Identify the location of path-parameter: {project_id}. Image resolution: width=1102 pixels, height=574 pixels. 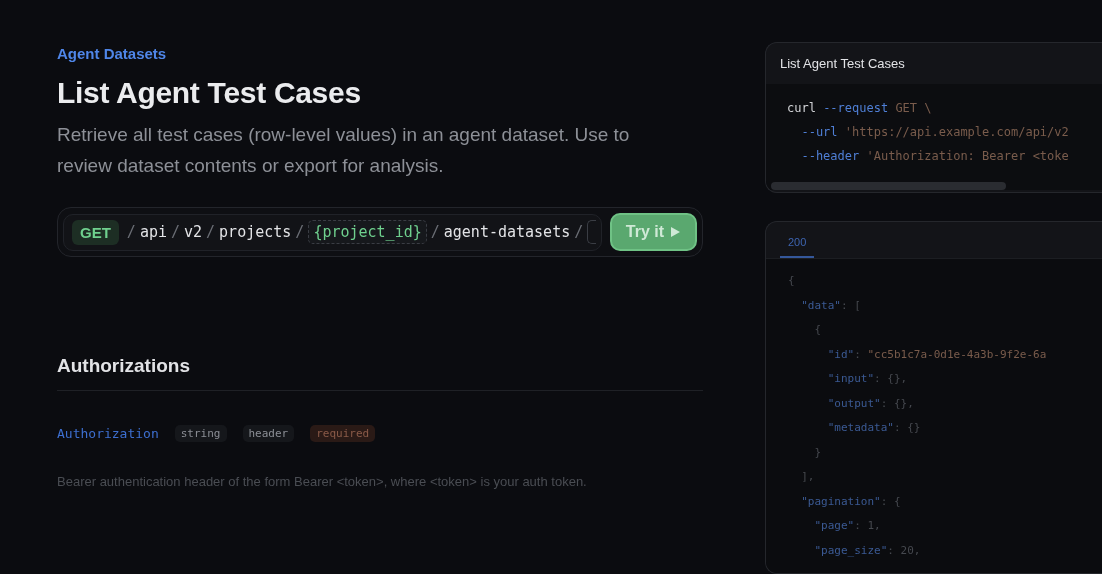
(367, 232).